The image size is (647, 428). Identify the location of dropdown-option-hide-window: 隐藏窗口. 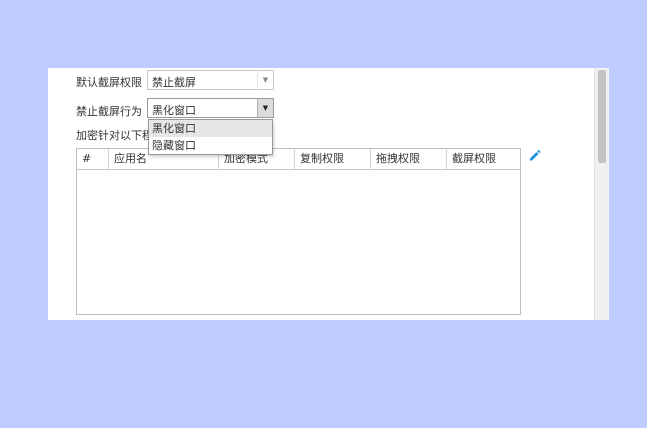
(210, 145).